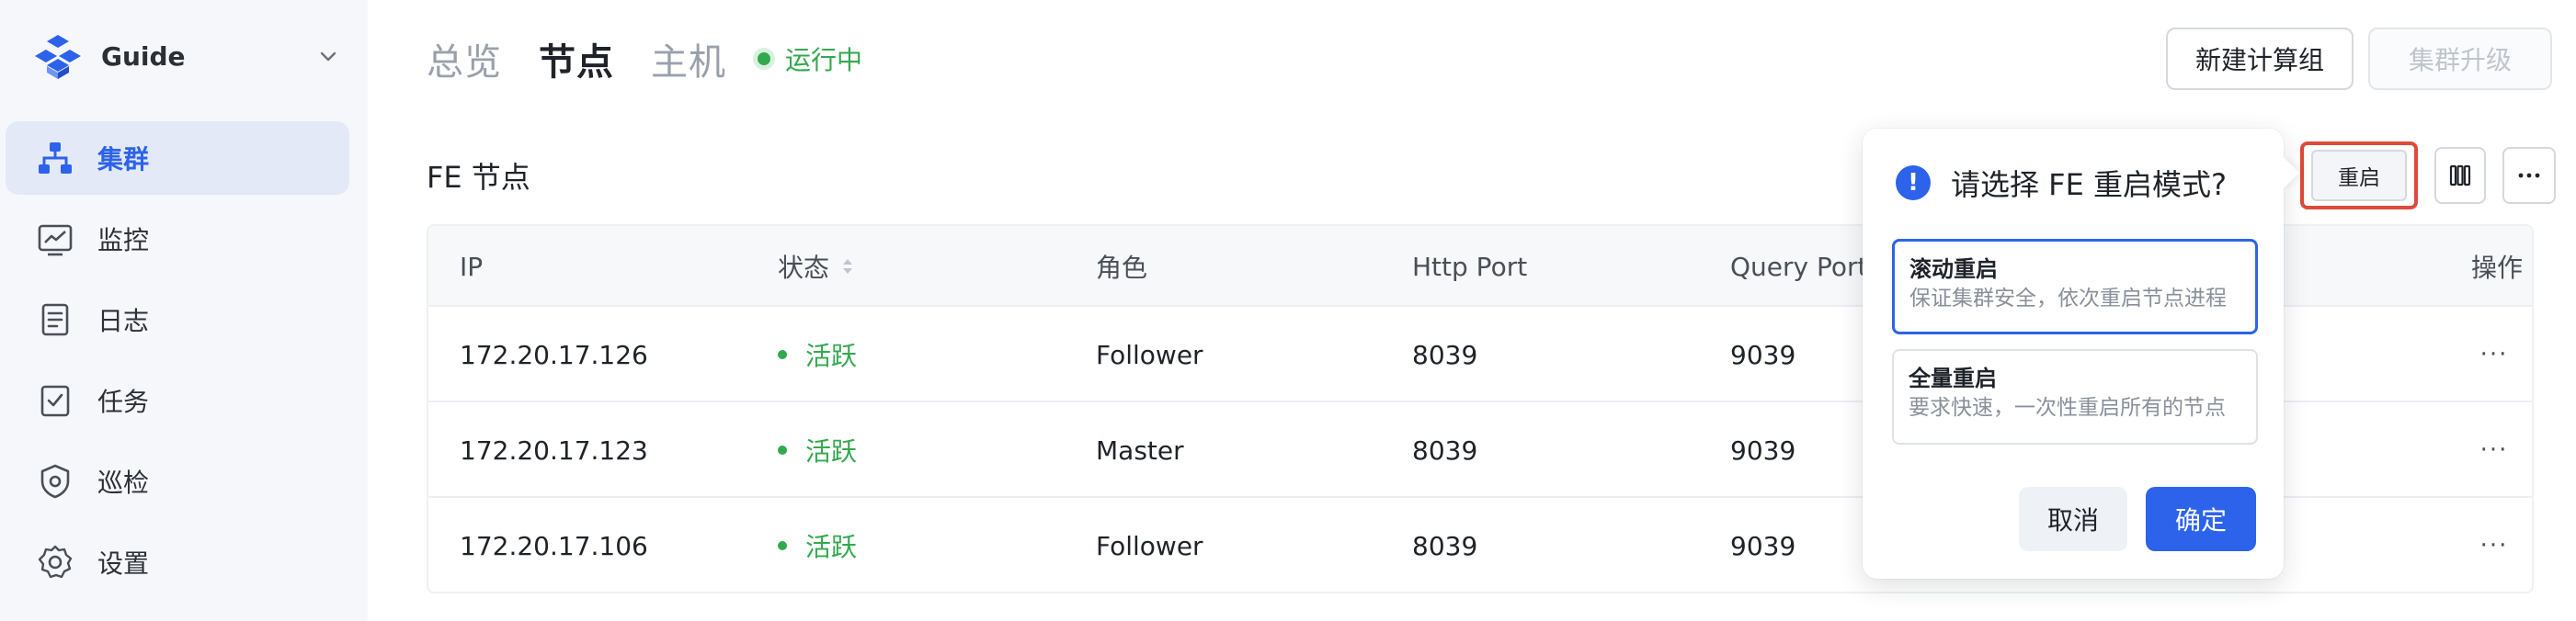 The width and height of the screenshot is (2576, 621). Describe the element at coordinates (55, 319) in the screenshot. I see `log-icon` at that location.